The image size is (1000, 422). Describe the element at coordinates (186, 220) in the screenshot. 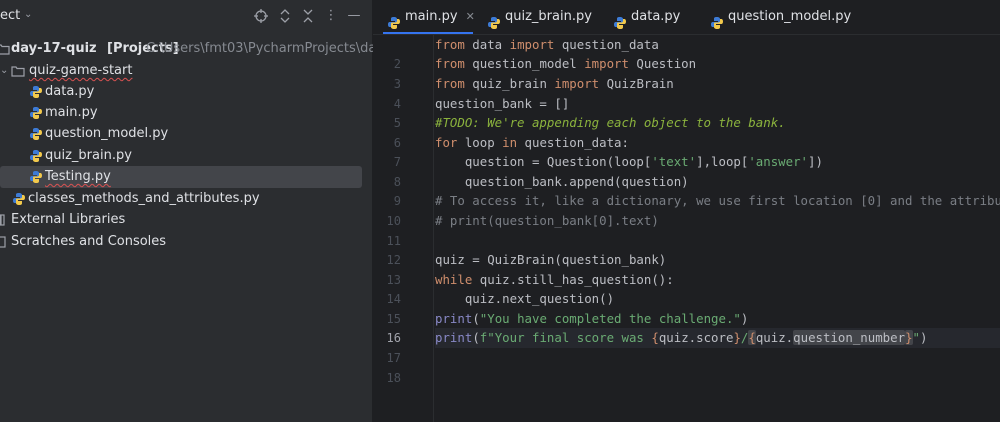

I see `tree-row-external-libraries: External Libraries` at that location.